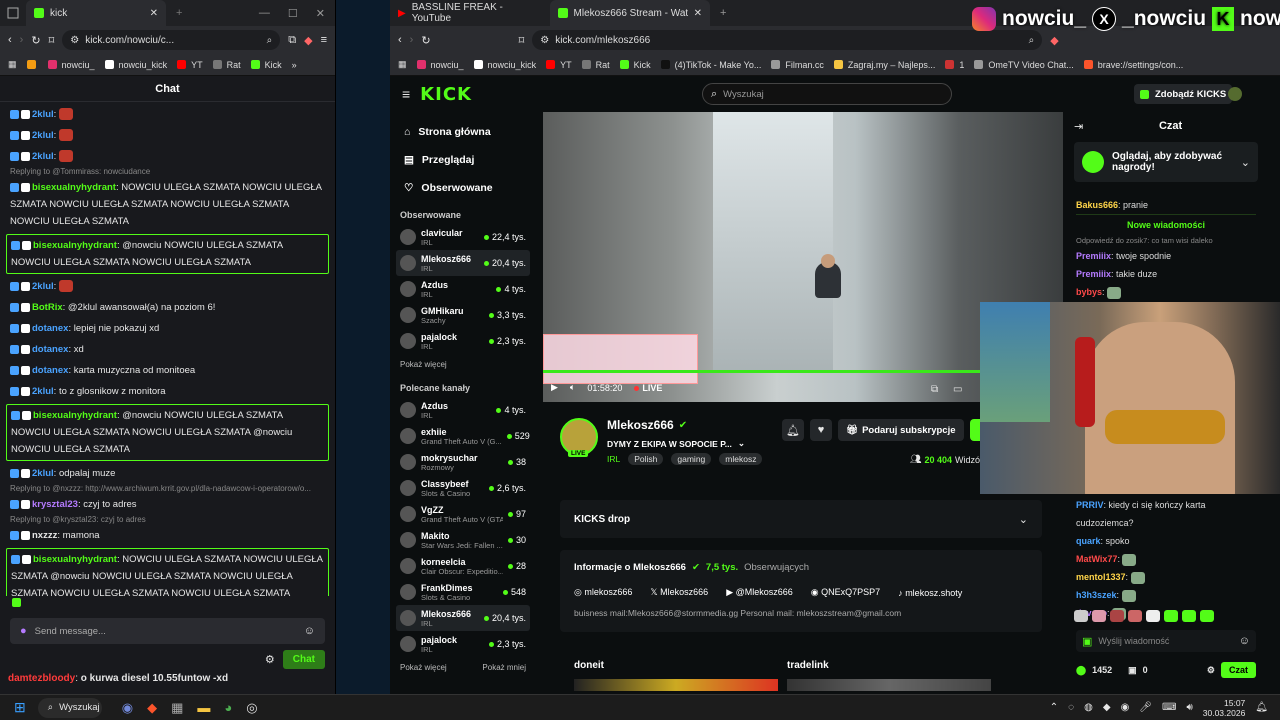  What do you see at coordinates (463, 566) in the screenshot?
I see `channel-item: korneelcia Clair Obscur: Expeditio... 28` at bounding box center [463, 566].